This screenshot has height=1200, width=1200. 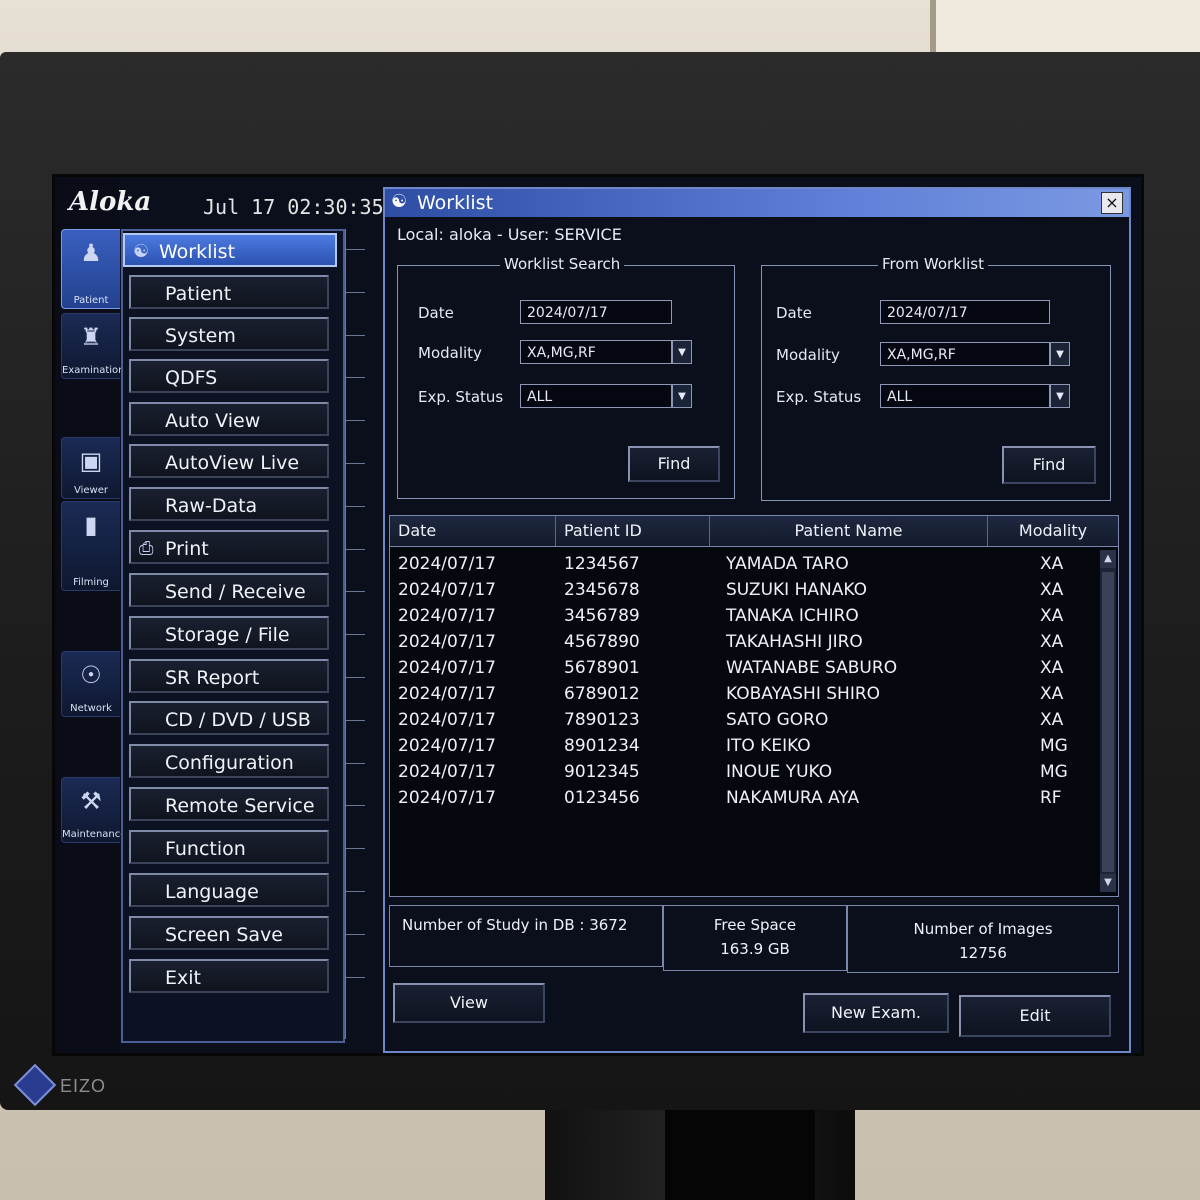 I want to click on table-row: 2024/07/17 3456789 TANAKA ICHIRO XA, so click(x=743, y=617).